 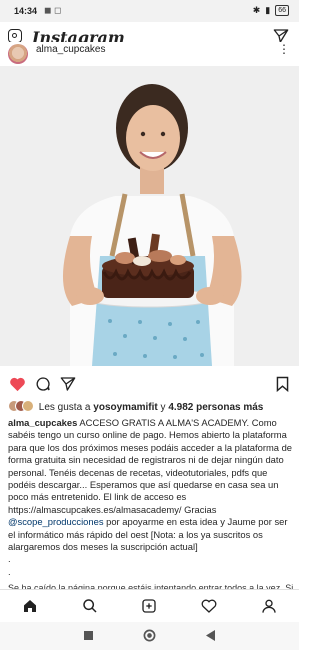 I want to click on signal-icon: ▮, so click(x=268, y=10).